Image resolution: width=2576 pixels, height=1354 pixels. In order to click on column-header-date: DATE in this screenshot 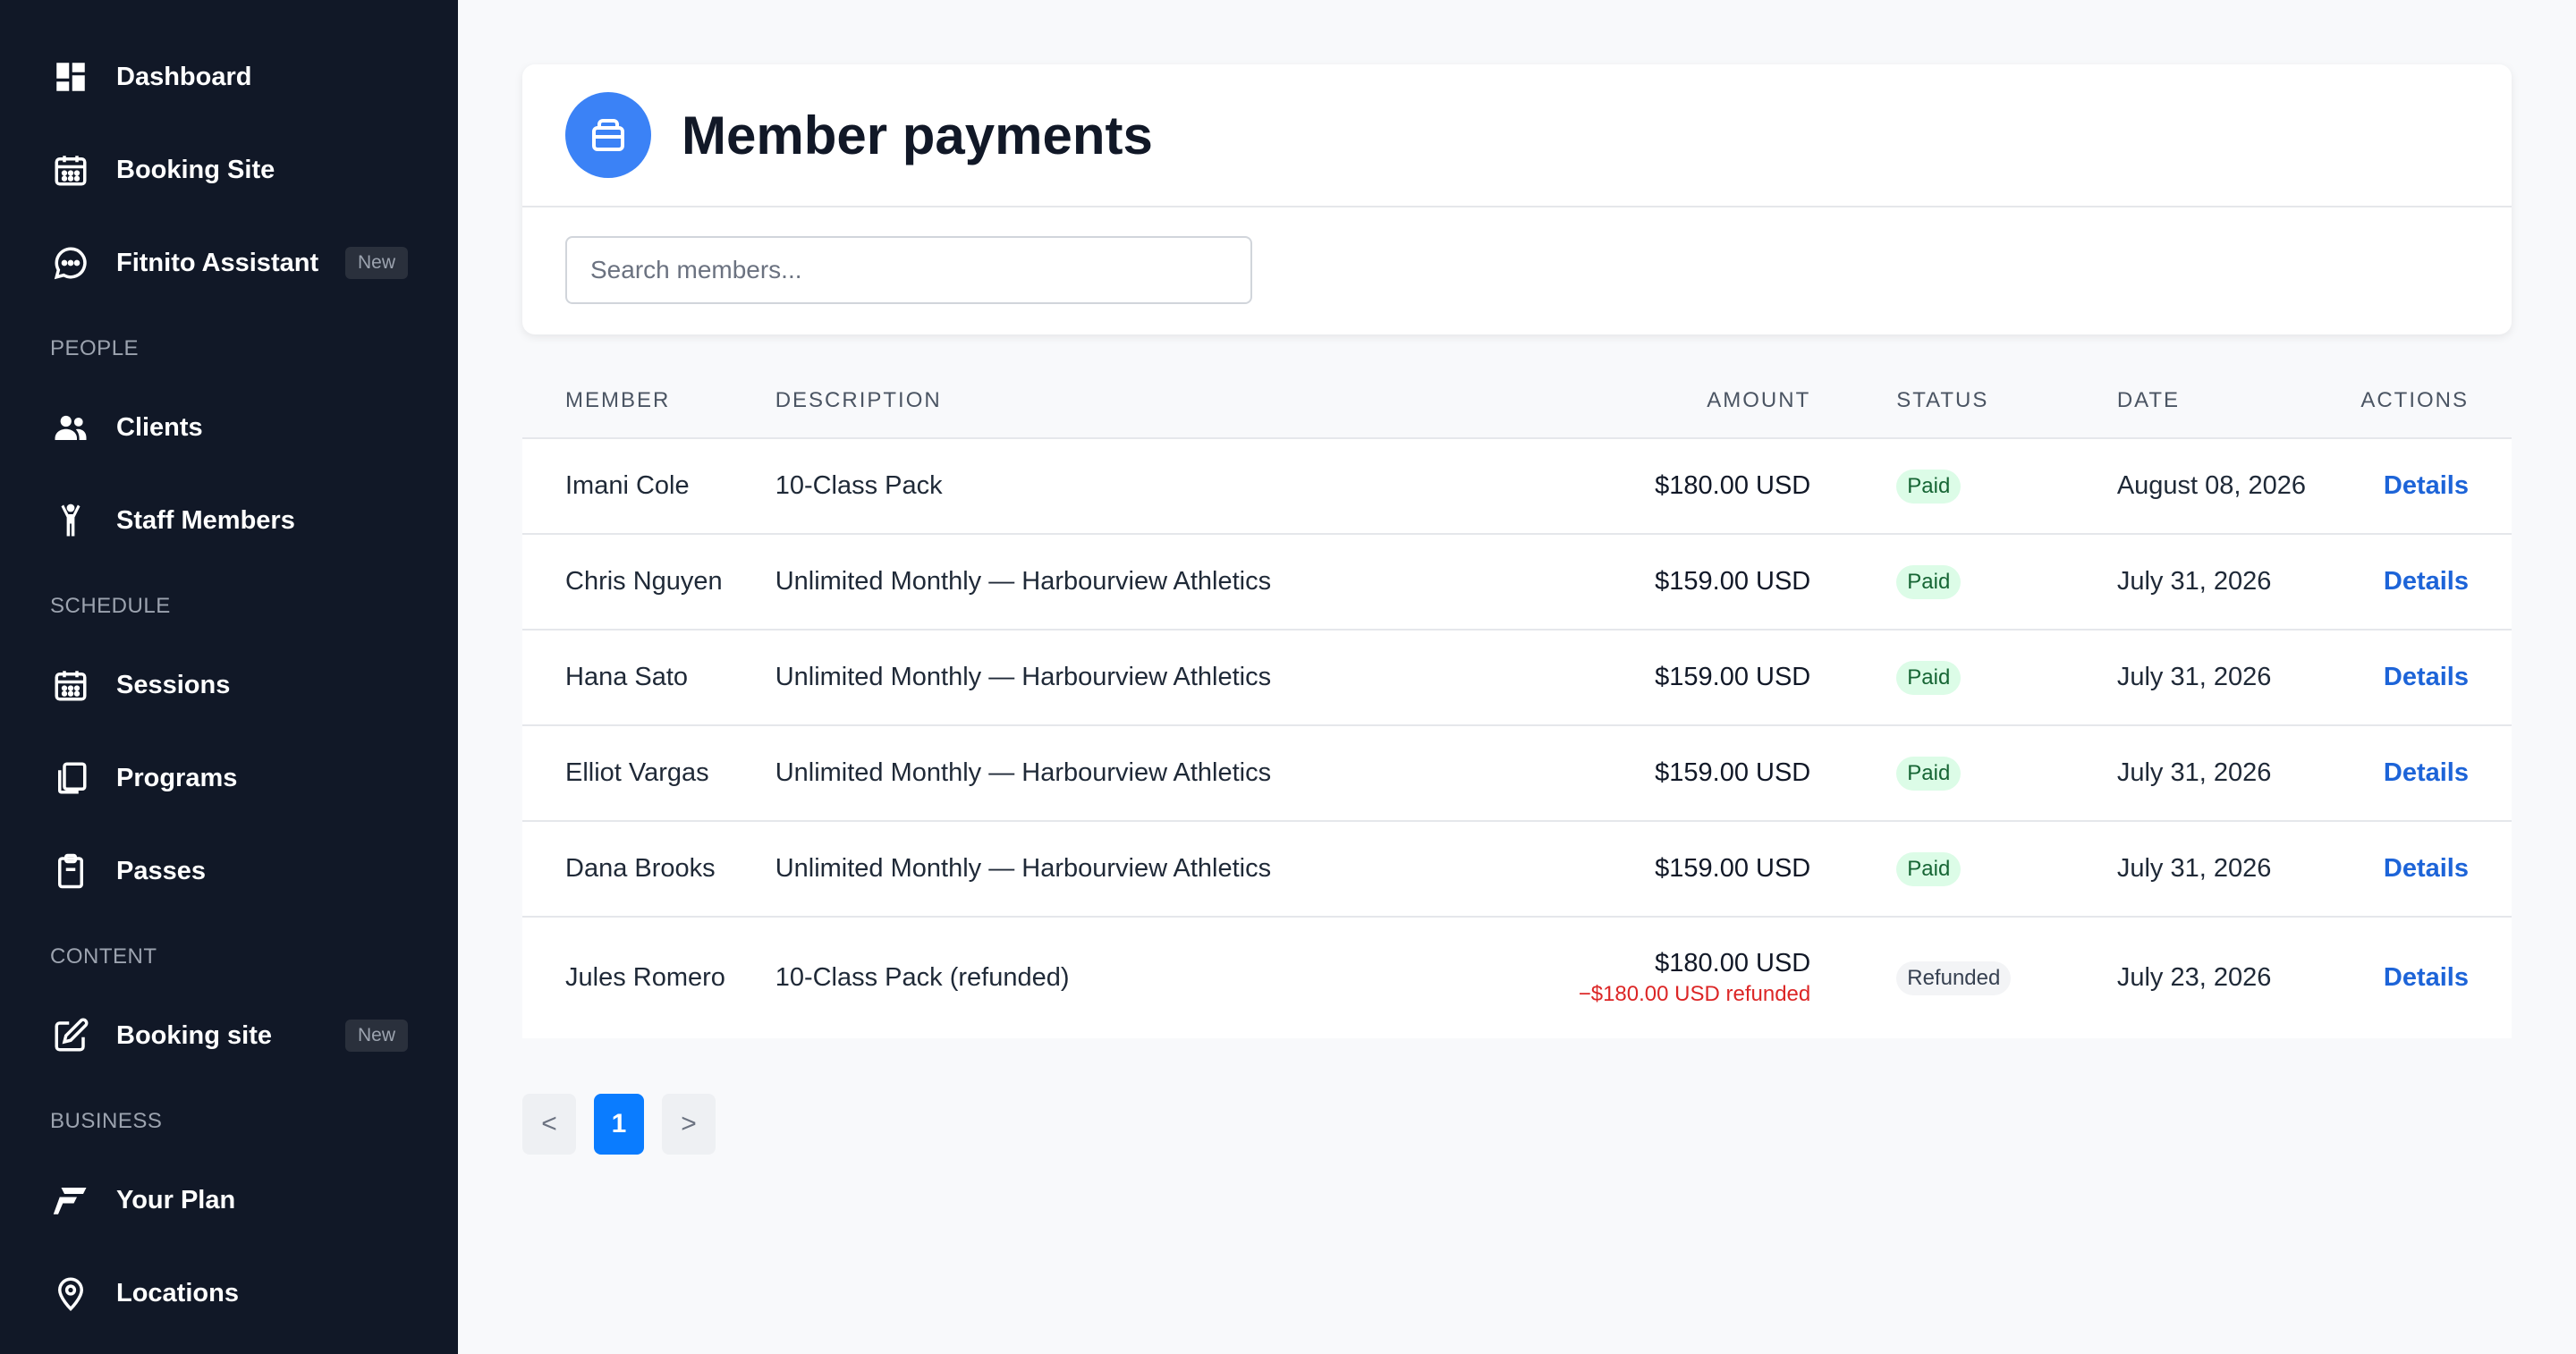, I will do `click(2238, 401)`.